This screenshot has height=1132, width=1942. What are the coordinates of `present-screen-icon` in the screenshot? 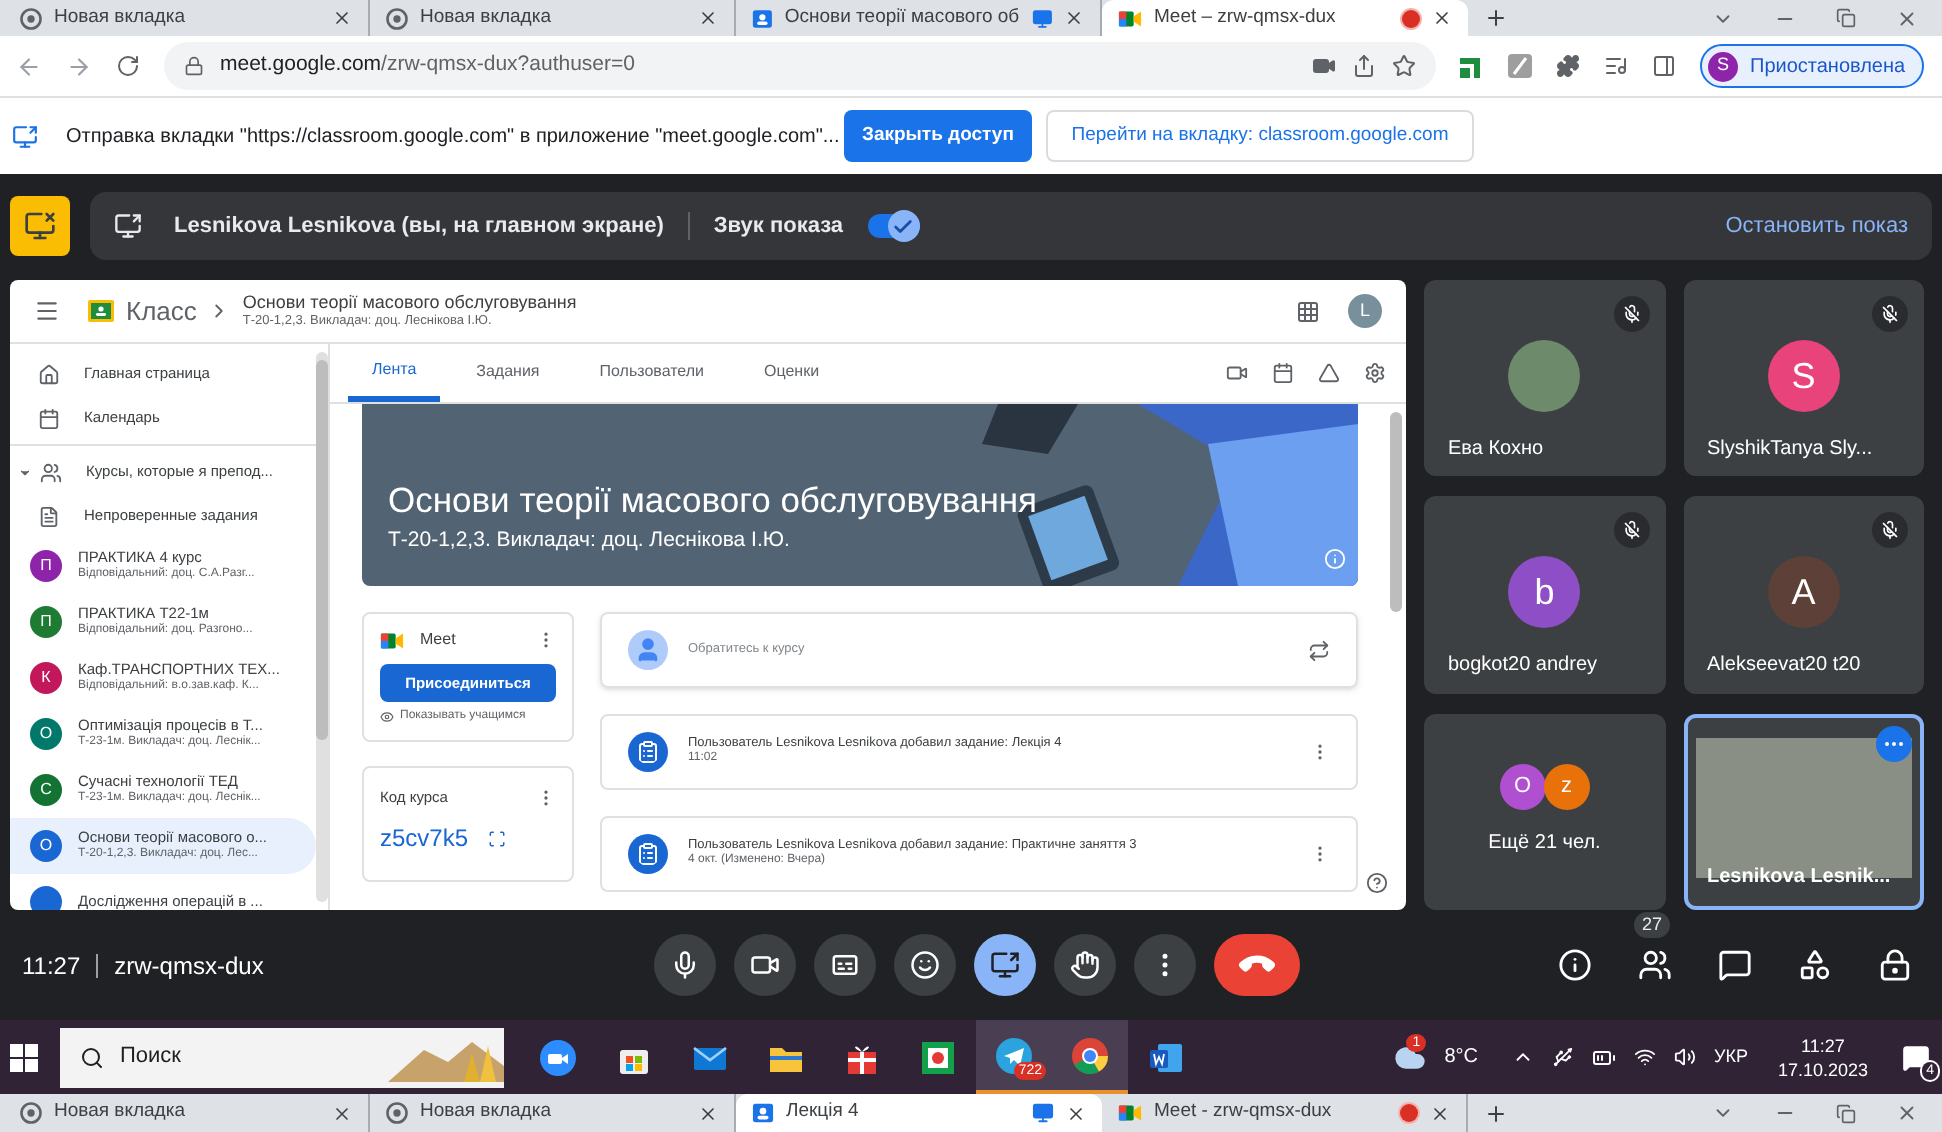 It's located at (1005, 965).